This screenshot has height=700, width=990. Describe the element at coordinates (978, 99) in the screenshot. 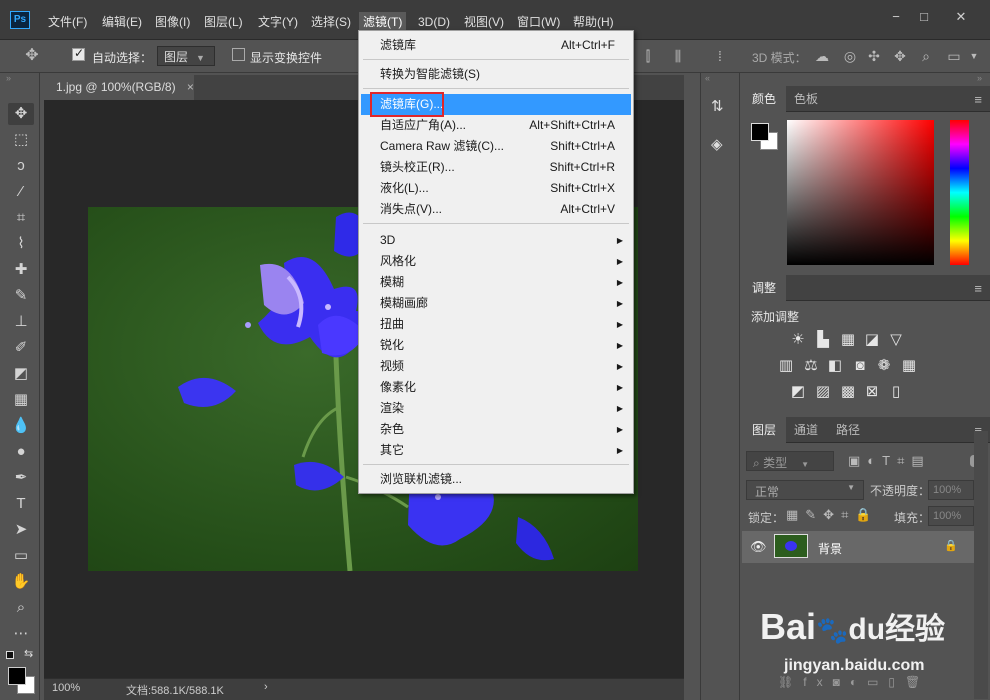

I see `panel-menu-icon: ≡` at that location.